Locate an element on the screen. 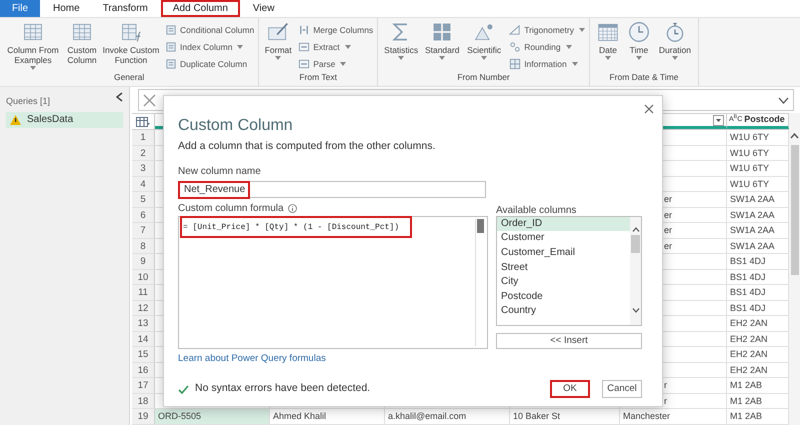 The image size is (800, 425). list-item: Country is located at coordinates (563, 311).